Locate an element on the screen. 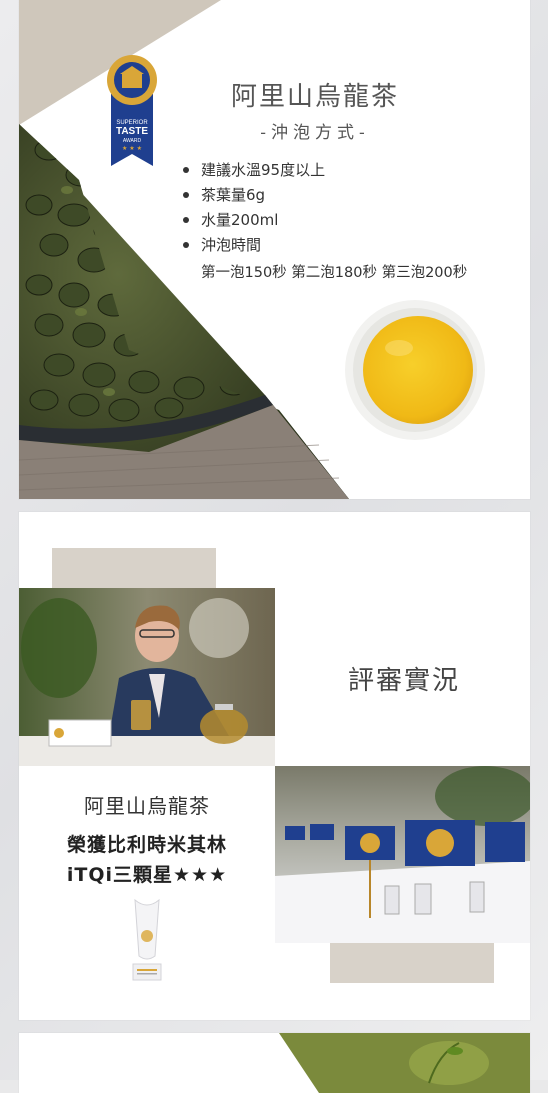  tea-plant-photo is located at coordinates (274, 1063).